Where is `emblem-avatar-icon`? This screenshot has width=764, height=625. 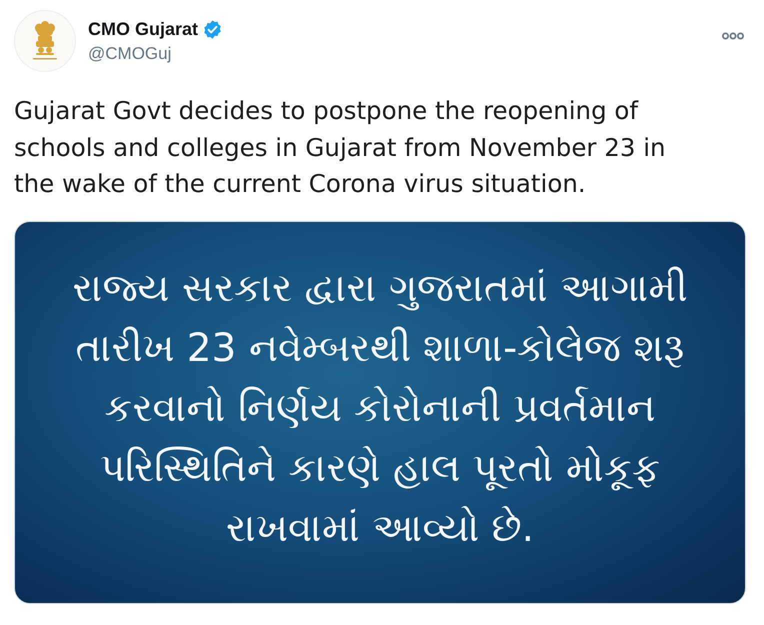
emblem-avatar-icon is located at coordinates (45, 41).